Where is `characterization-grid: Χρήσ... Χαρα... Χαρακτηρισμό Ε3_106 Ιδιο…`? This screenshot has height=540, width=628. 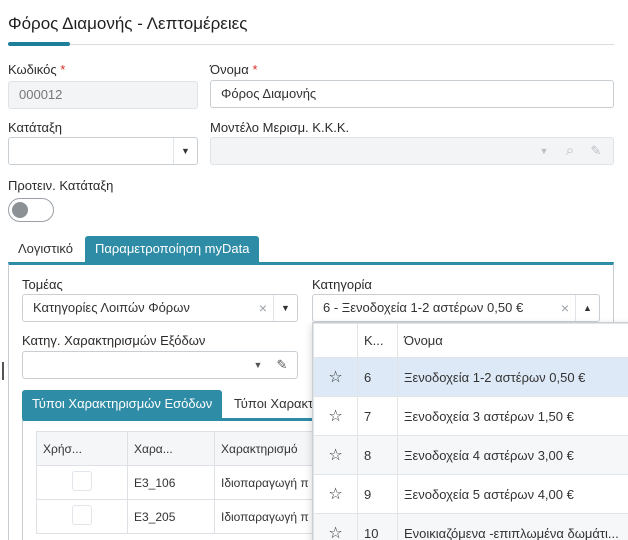 characterization-grid: Χρήσ... Χαρα... Χαρακτηρισμό Ε3_106 Ιδιο… is located at coordinates (195, 482).